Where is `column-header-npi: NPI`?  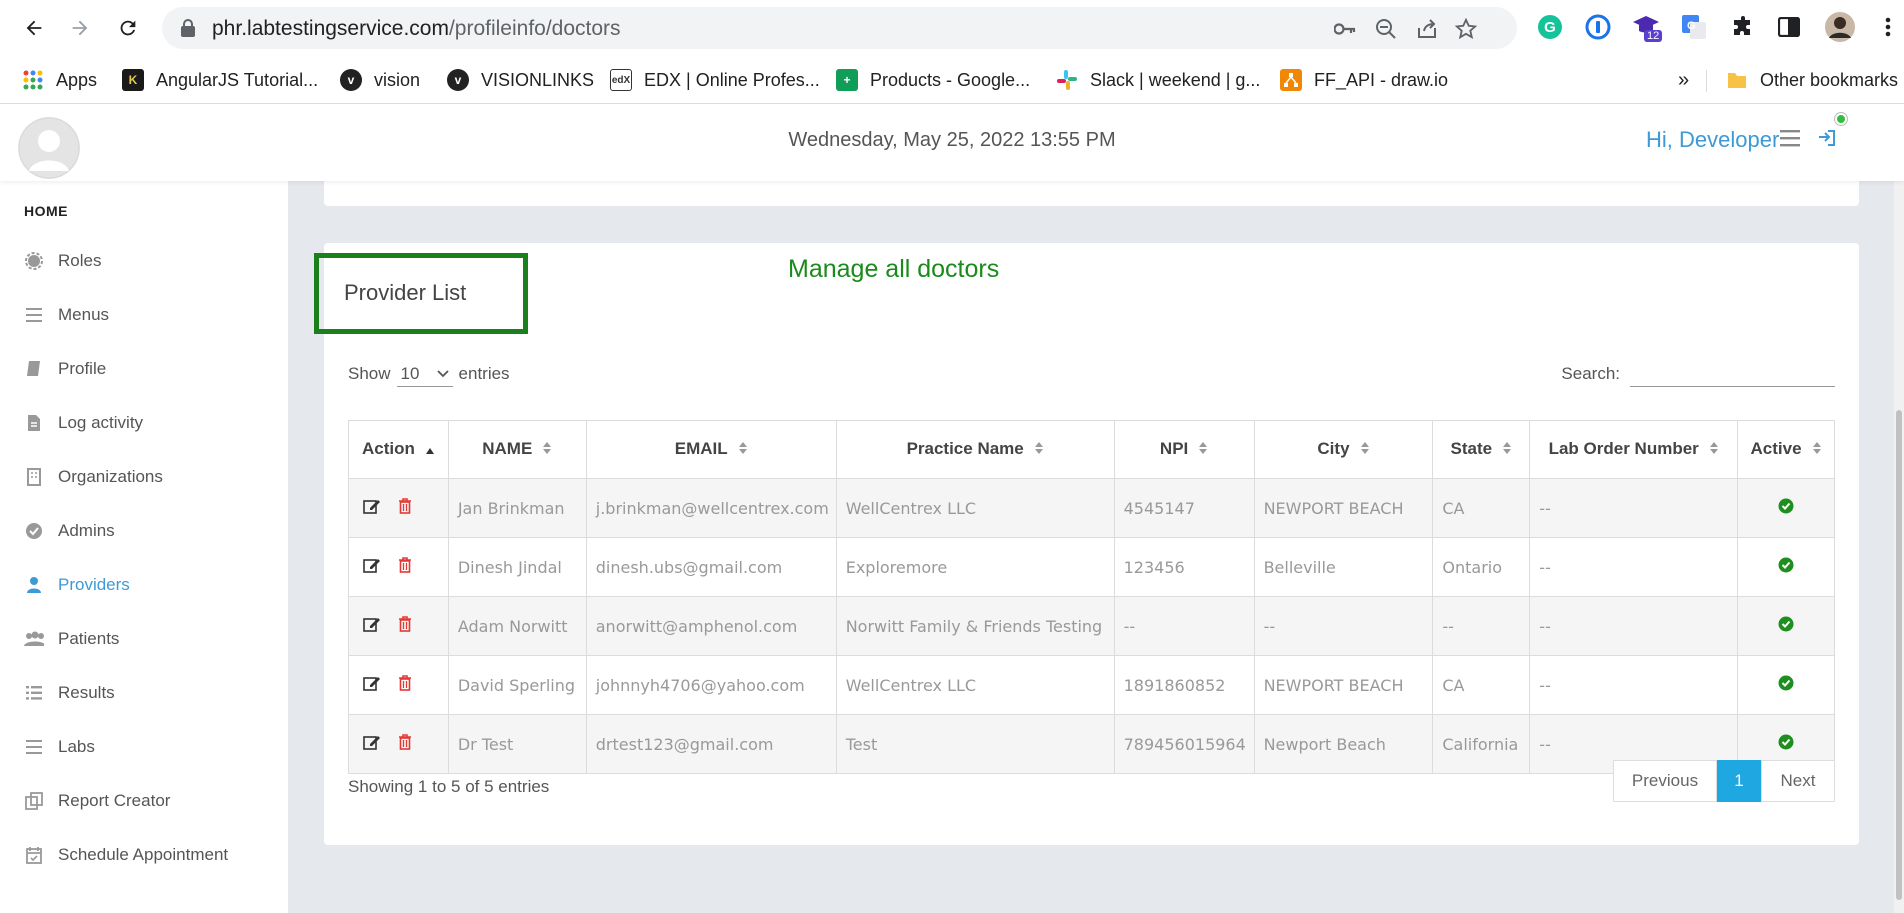 column-header-npi: NPI is located at coordinates (1184, 449).